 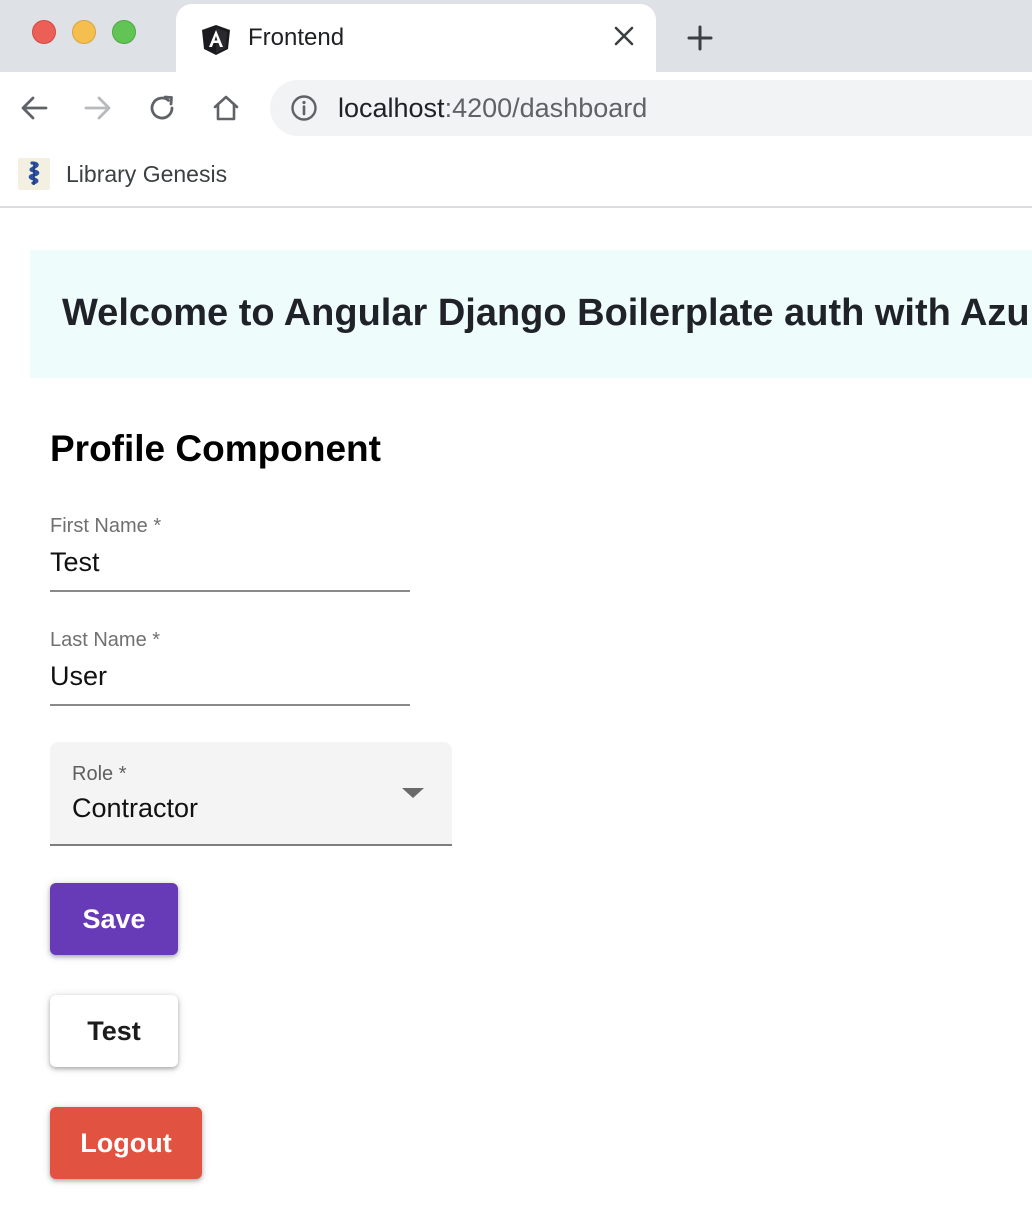 What do you see at coordinates (413, 793) in the screenshot?
I see `dropdown-arrow-icon` at bounding box center [413, 793].